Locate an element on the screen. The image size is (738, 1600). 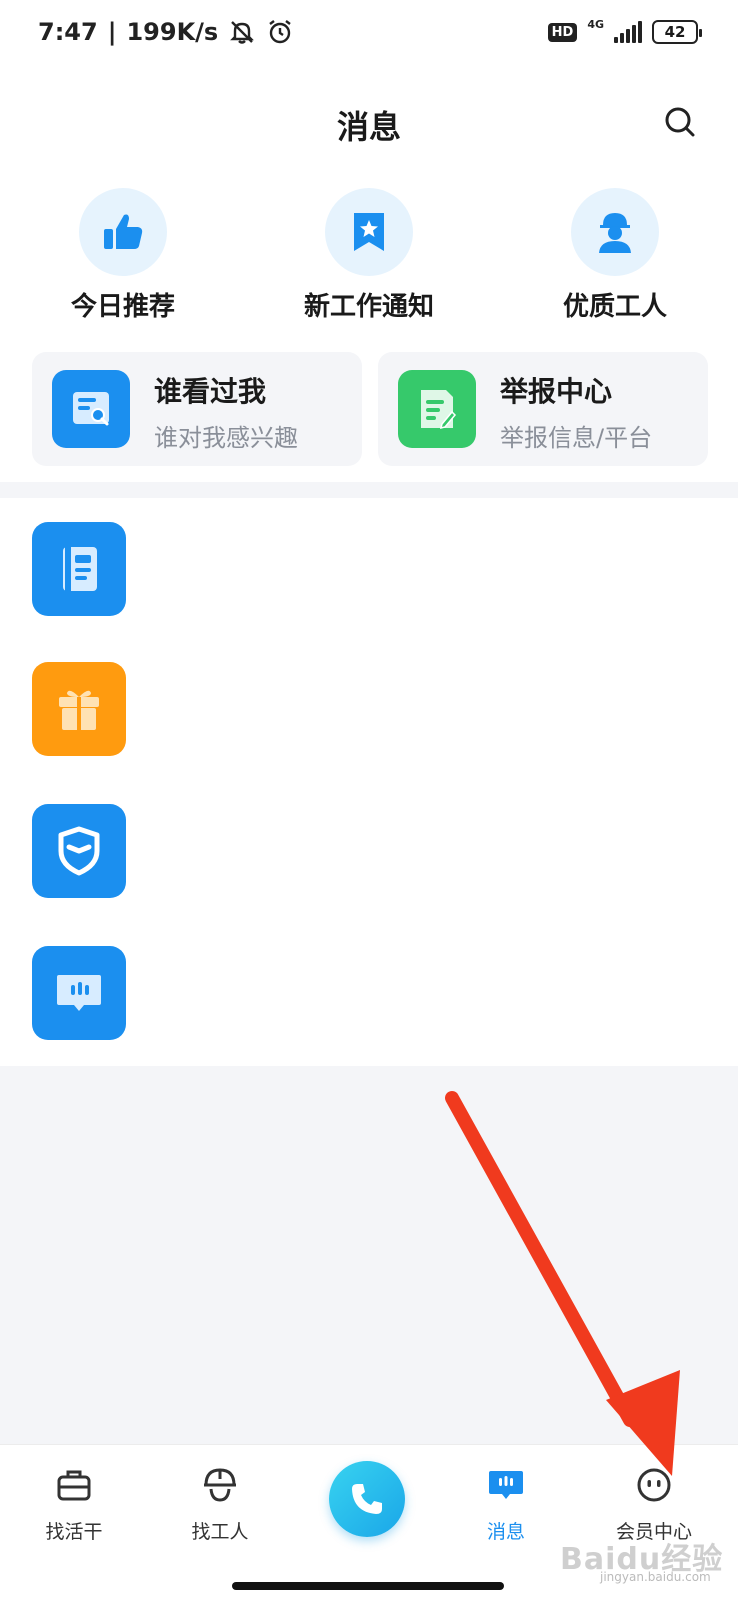
gift-icon is located at coordinates (79, 710).